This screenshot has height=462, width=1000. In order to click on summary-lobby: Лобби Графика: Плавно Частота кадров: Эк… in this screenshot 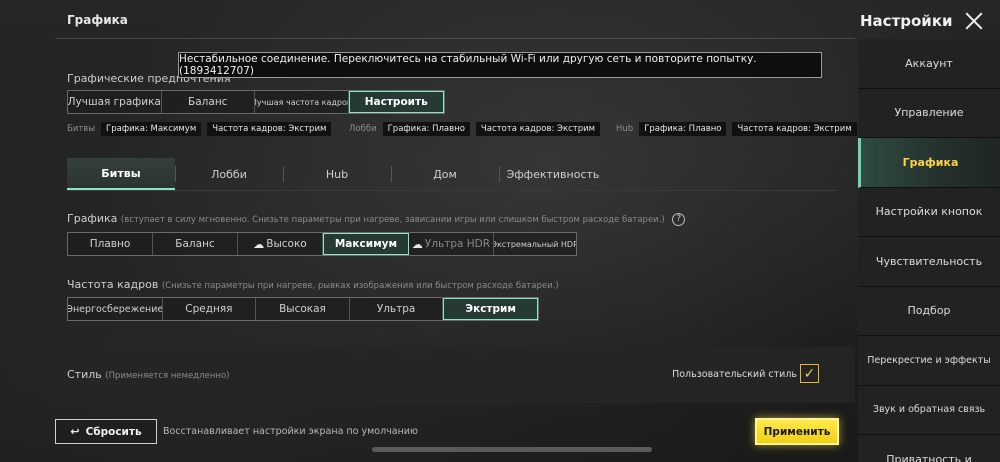, I will do `click(475, 129)`.